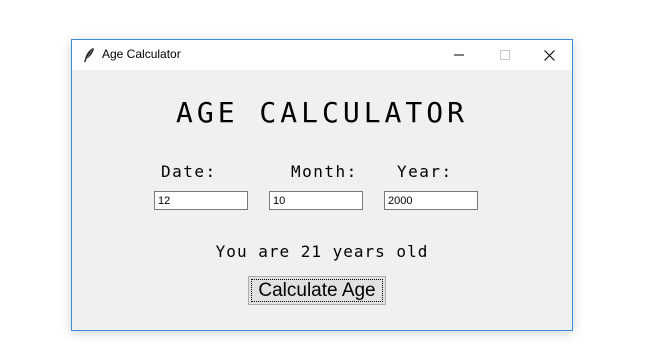 The image size is (651, 363). I want to click on maximize-icon, so click(505, 55).